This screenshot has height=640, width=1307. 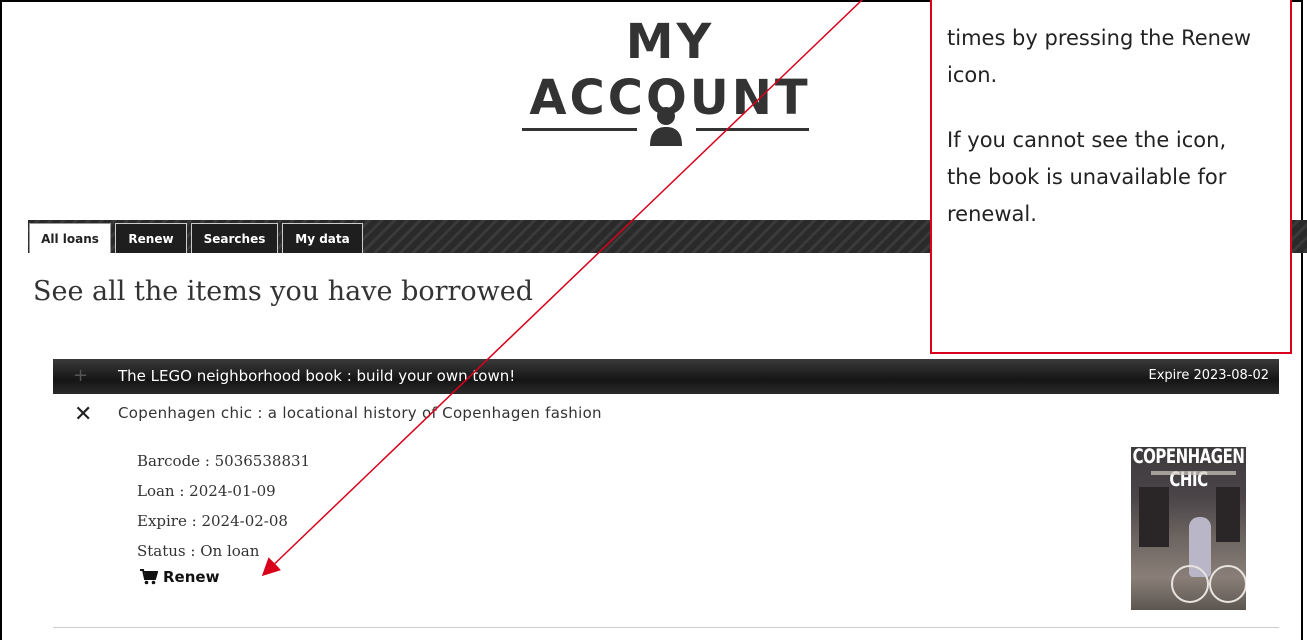 I want to click on book-cover-subtitle-line, so click(x=1193, y=473).